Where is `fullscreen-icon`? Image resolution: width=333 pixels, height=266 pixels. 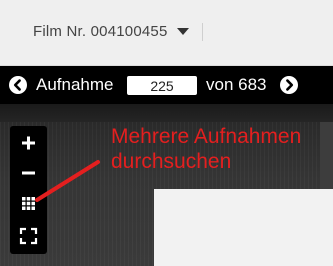 fullscreen-icon is located at coordinates (28, 236).